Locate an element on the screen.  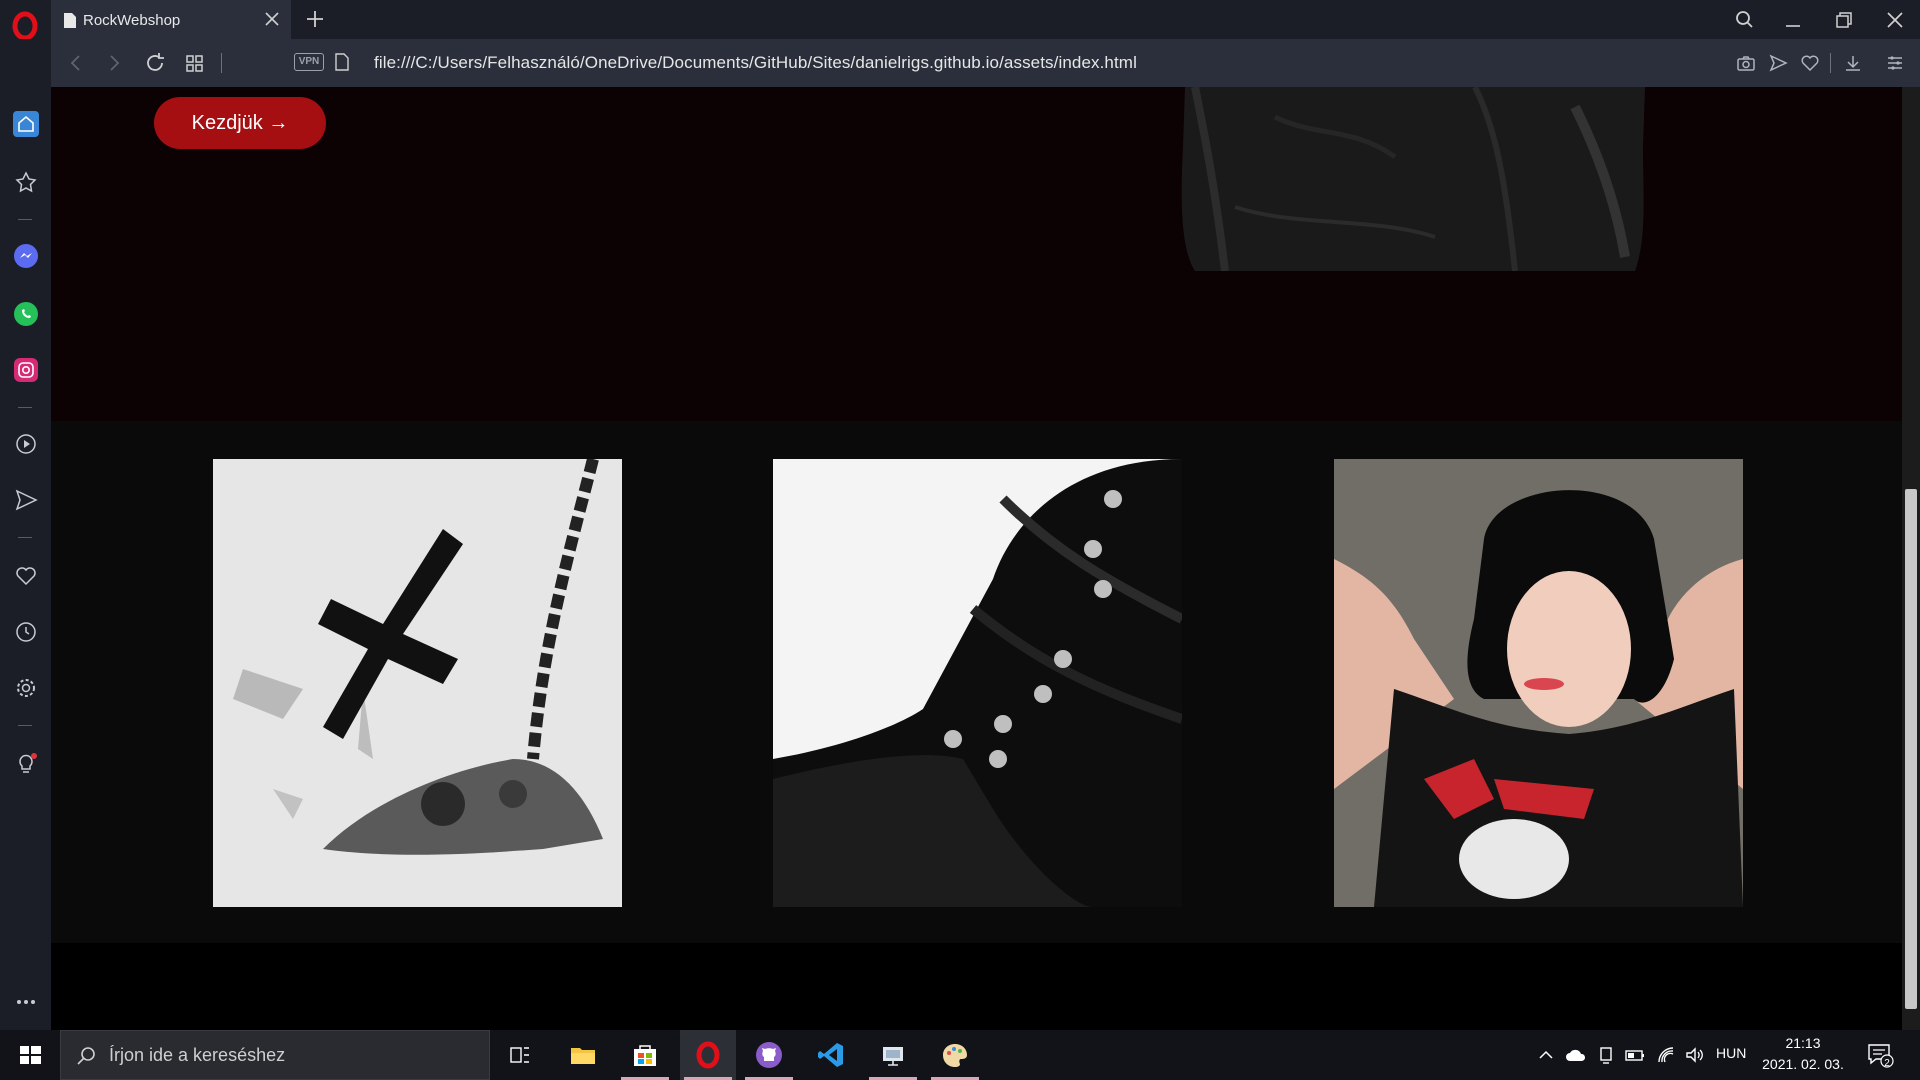
minimize-icon is located at coordinates (1793, 20).